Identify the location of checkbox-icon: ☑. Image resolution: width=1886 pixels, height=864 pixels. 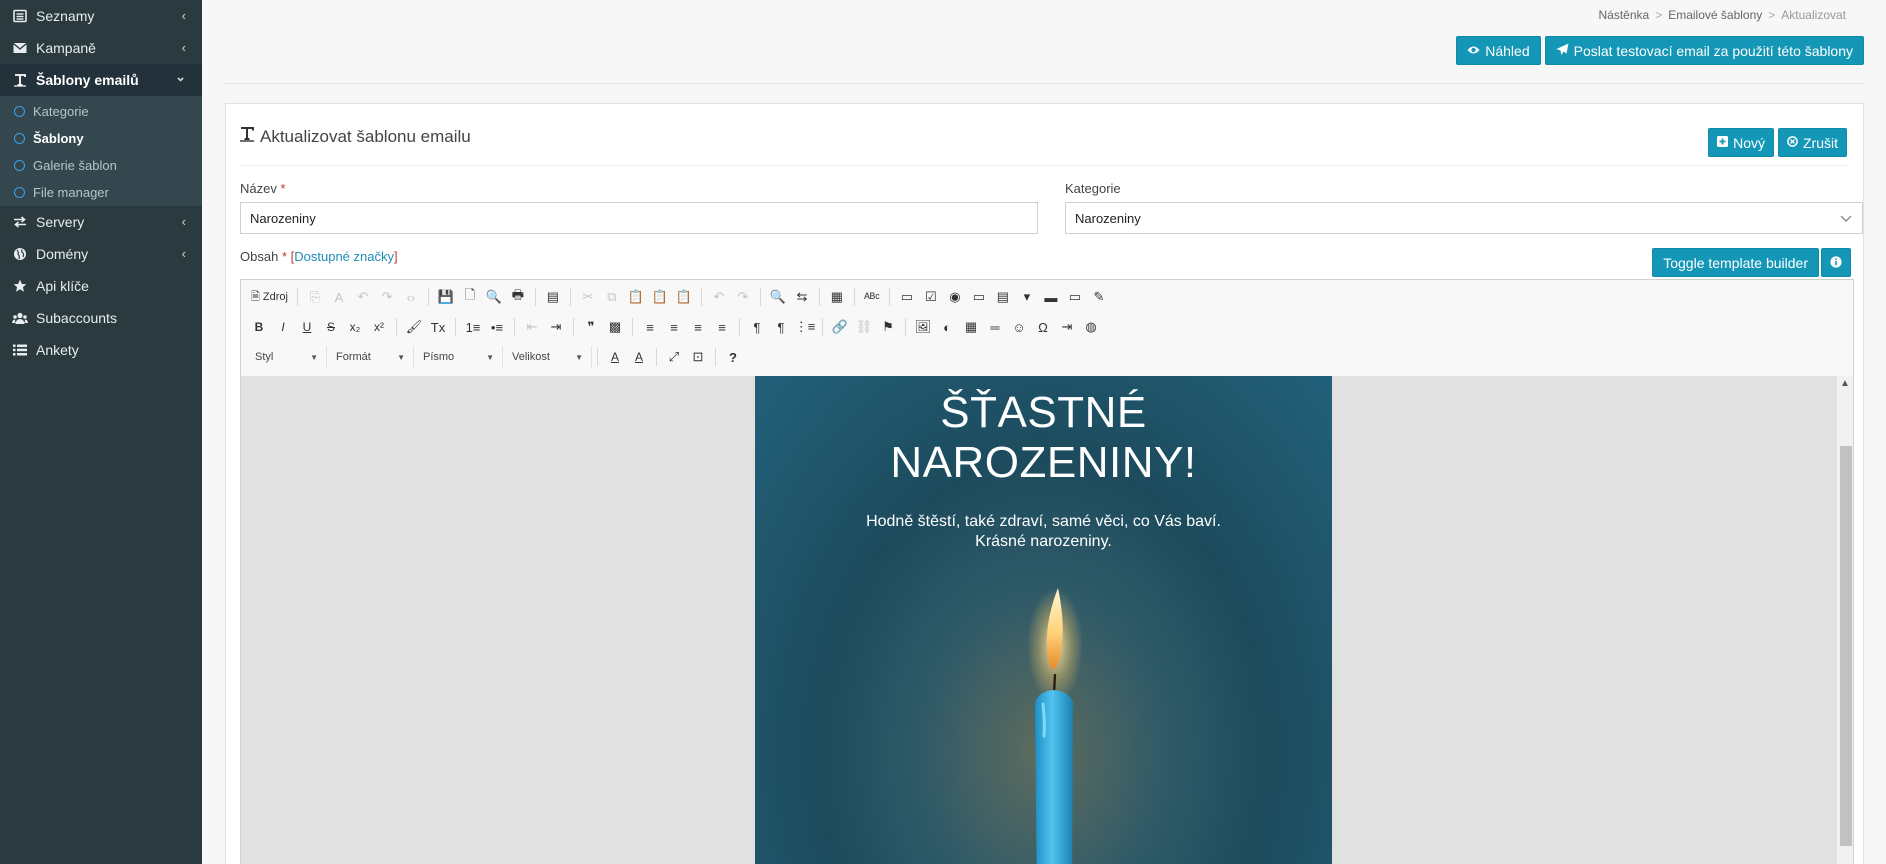
(931, 297).